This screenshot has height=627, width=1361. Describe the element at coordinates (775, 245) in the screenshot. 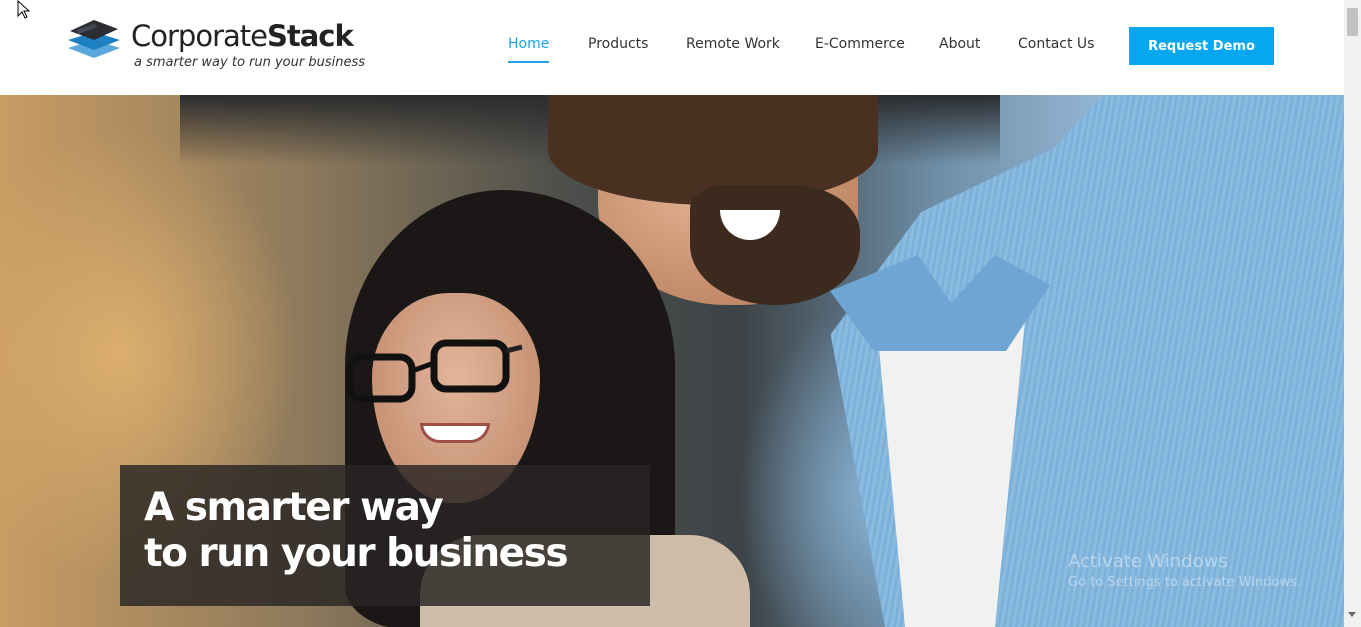

I see `photo-man-beard` at that location.